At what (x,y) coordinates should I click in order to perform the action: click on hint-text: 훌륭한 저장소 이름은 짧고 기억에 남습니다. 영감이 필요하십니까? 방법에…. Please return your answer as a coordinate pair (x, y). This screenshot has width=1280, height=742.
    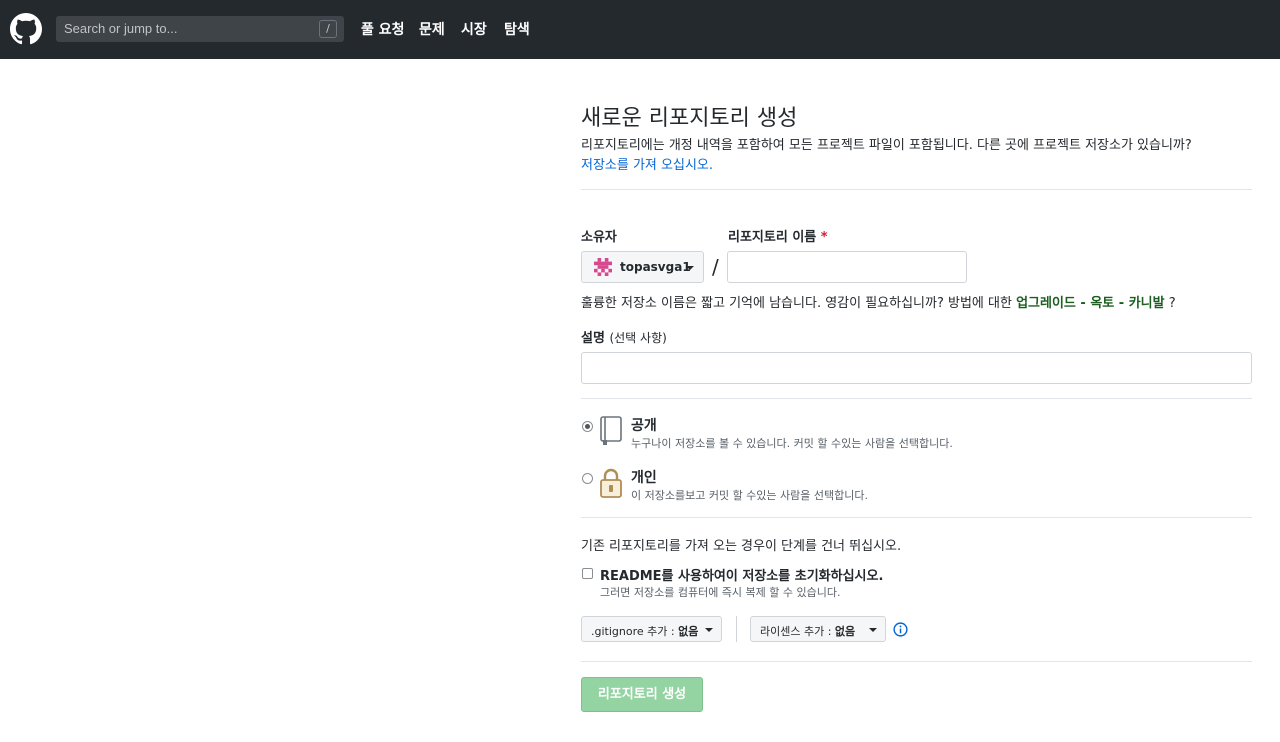
    Looking at the image, I should click on (799, 303).